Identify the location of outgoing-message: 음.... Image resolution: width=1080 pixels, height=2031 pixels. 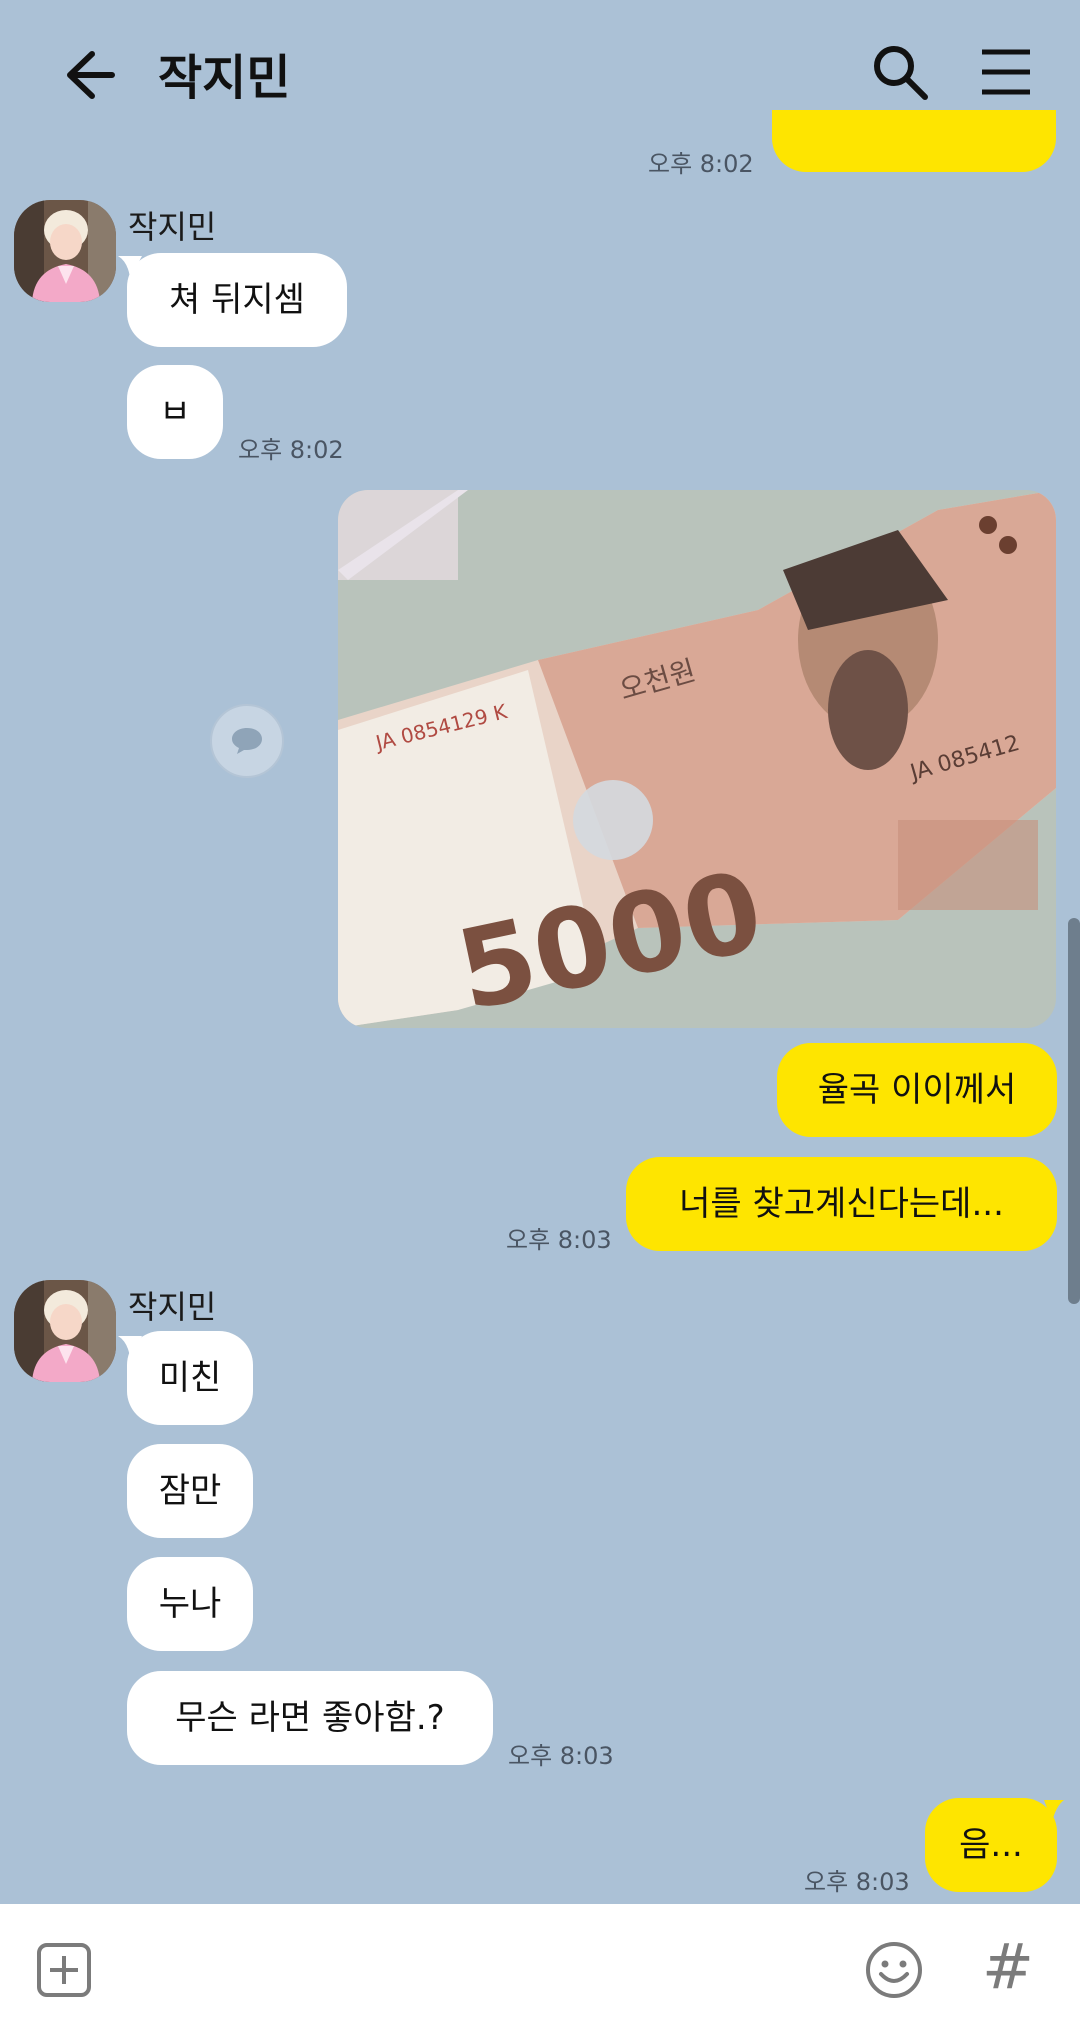
(991, 1845).